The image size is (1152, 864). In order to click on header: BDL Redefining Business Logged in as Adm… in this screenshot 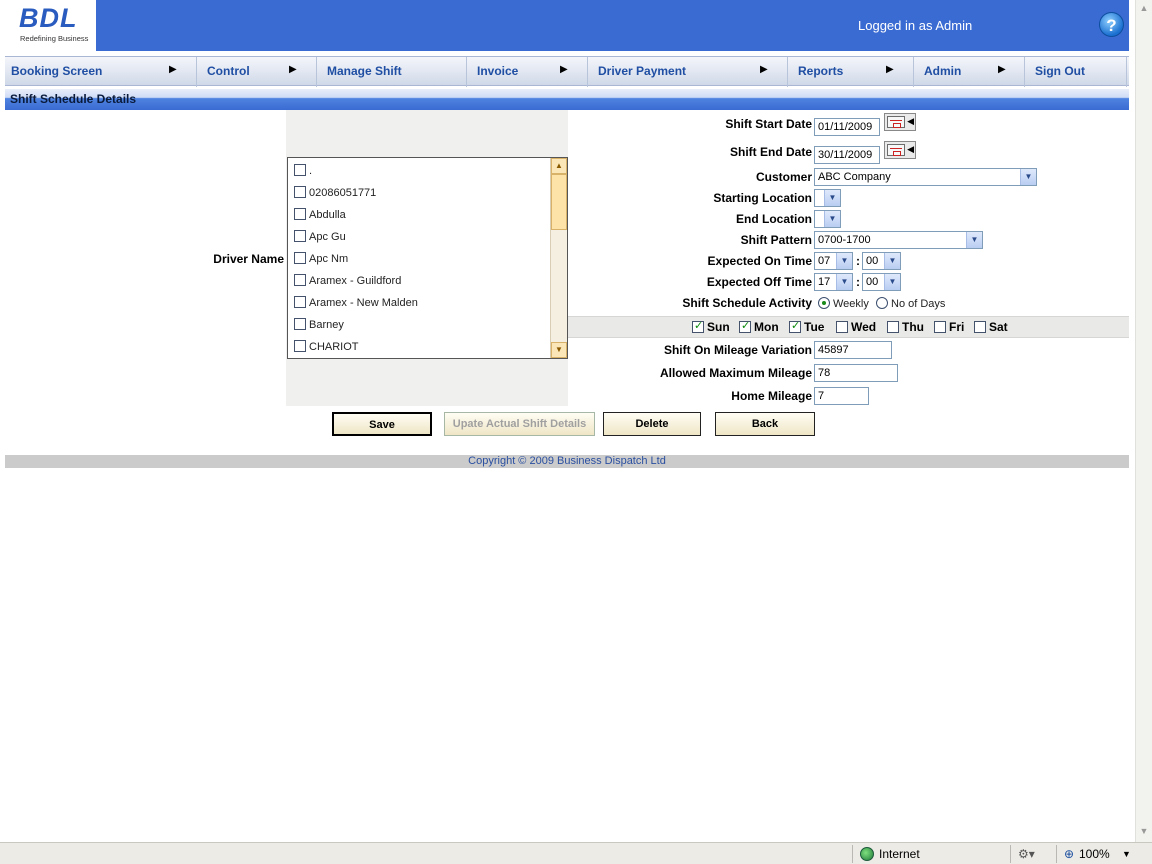, I will do `click(567, 25)`.